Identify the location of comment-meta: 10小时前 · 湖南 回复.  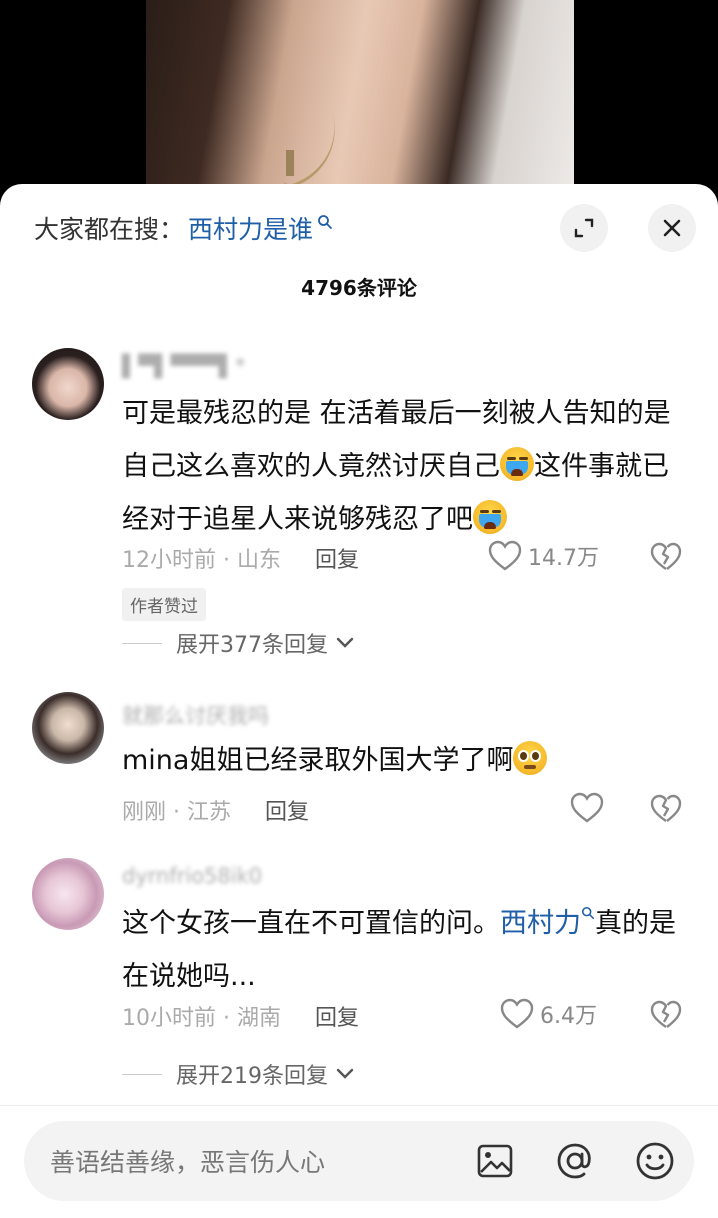
(240, 1016).